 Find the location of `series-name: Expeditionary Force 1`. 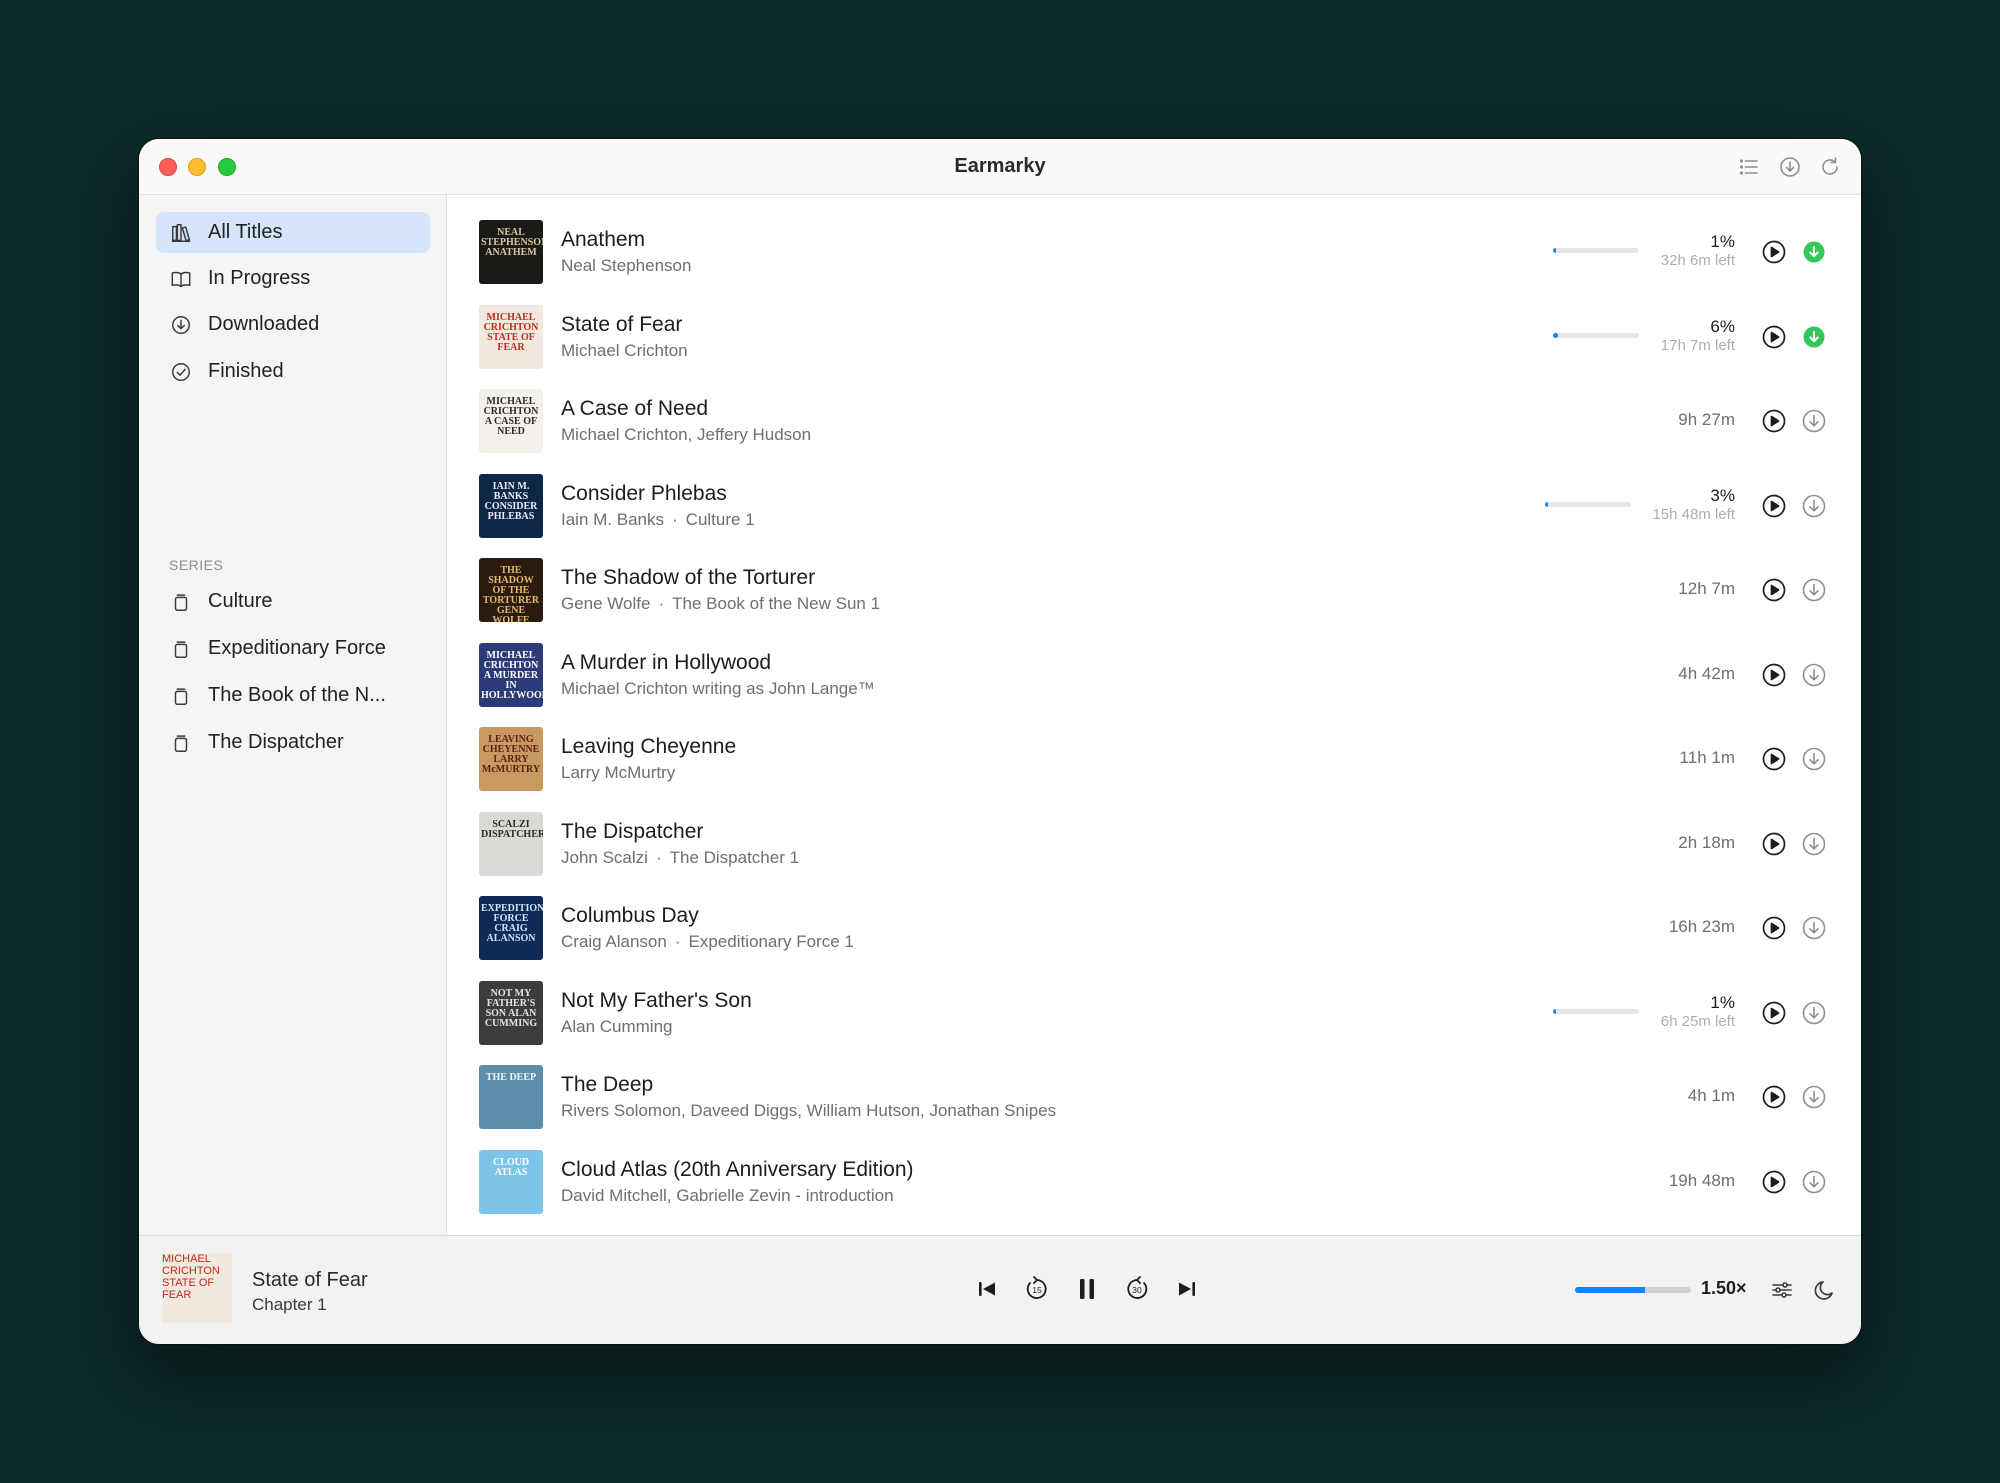

series-name: Expeditionary Force 1 is located at coordinates (771, 941).